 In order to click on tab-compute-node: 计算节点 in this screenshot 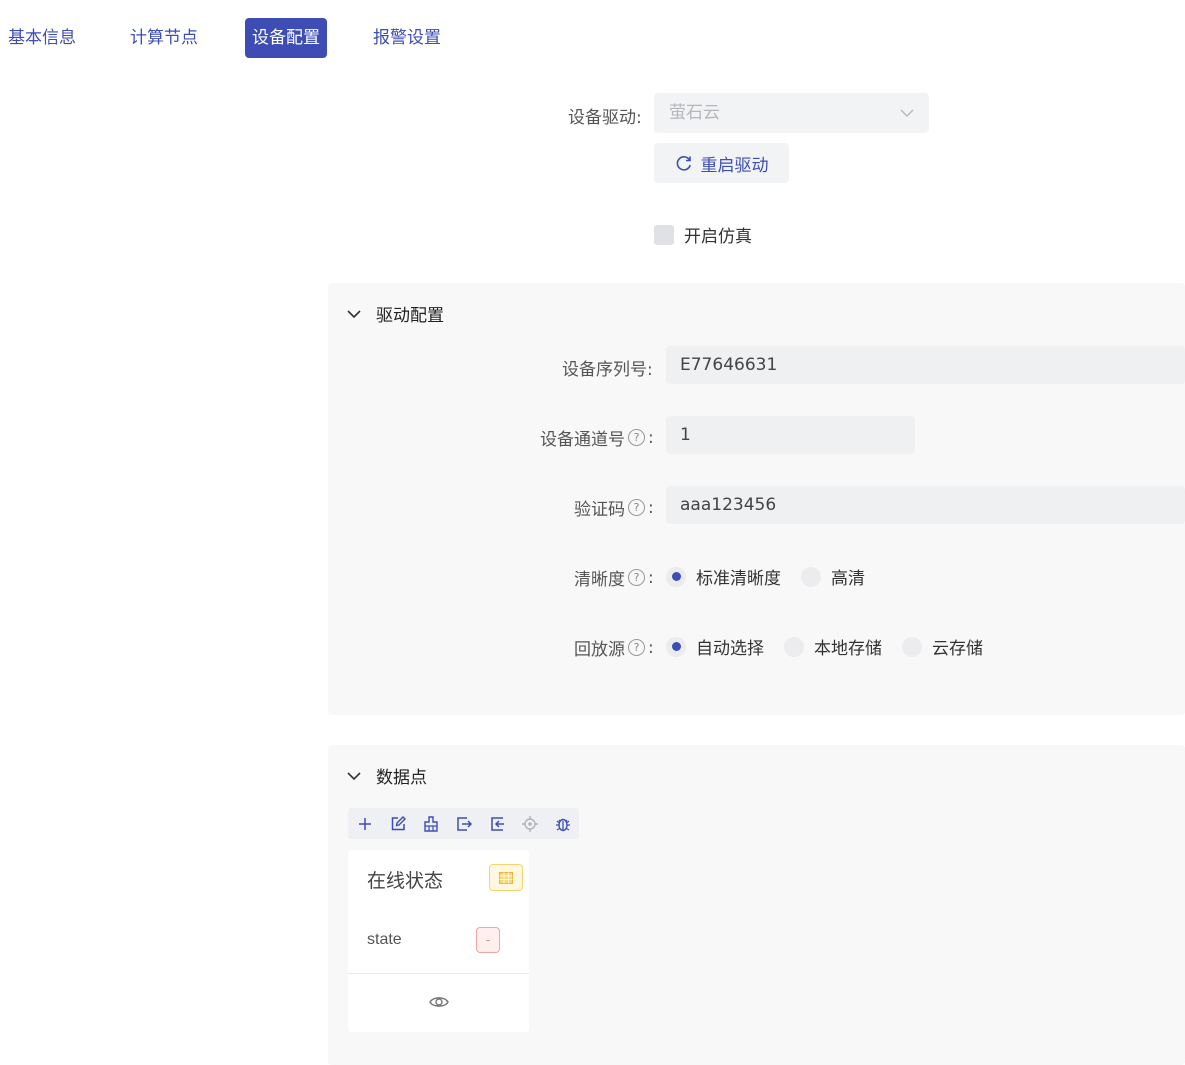, I will do `click(164, 38)`.